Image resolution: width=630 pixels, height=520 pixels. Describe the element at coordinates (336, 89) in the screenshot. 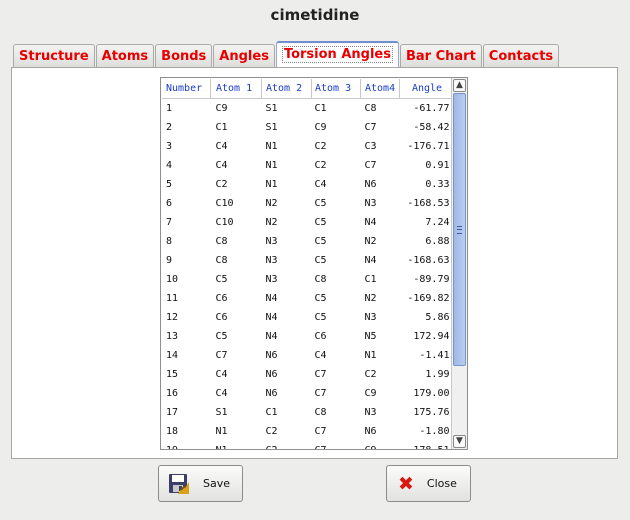

I see `column-header-atom3: Atom 3` at that location.